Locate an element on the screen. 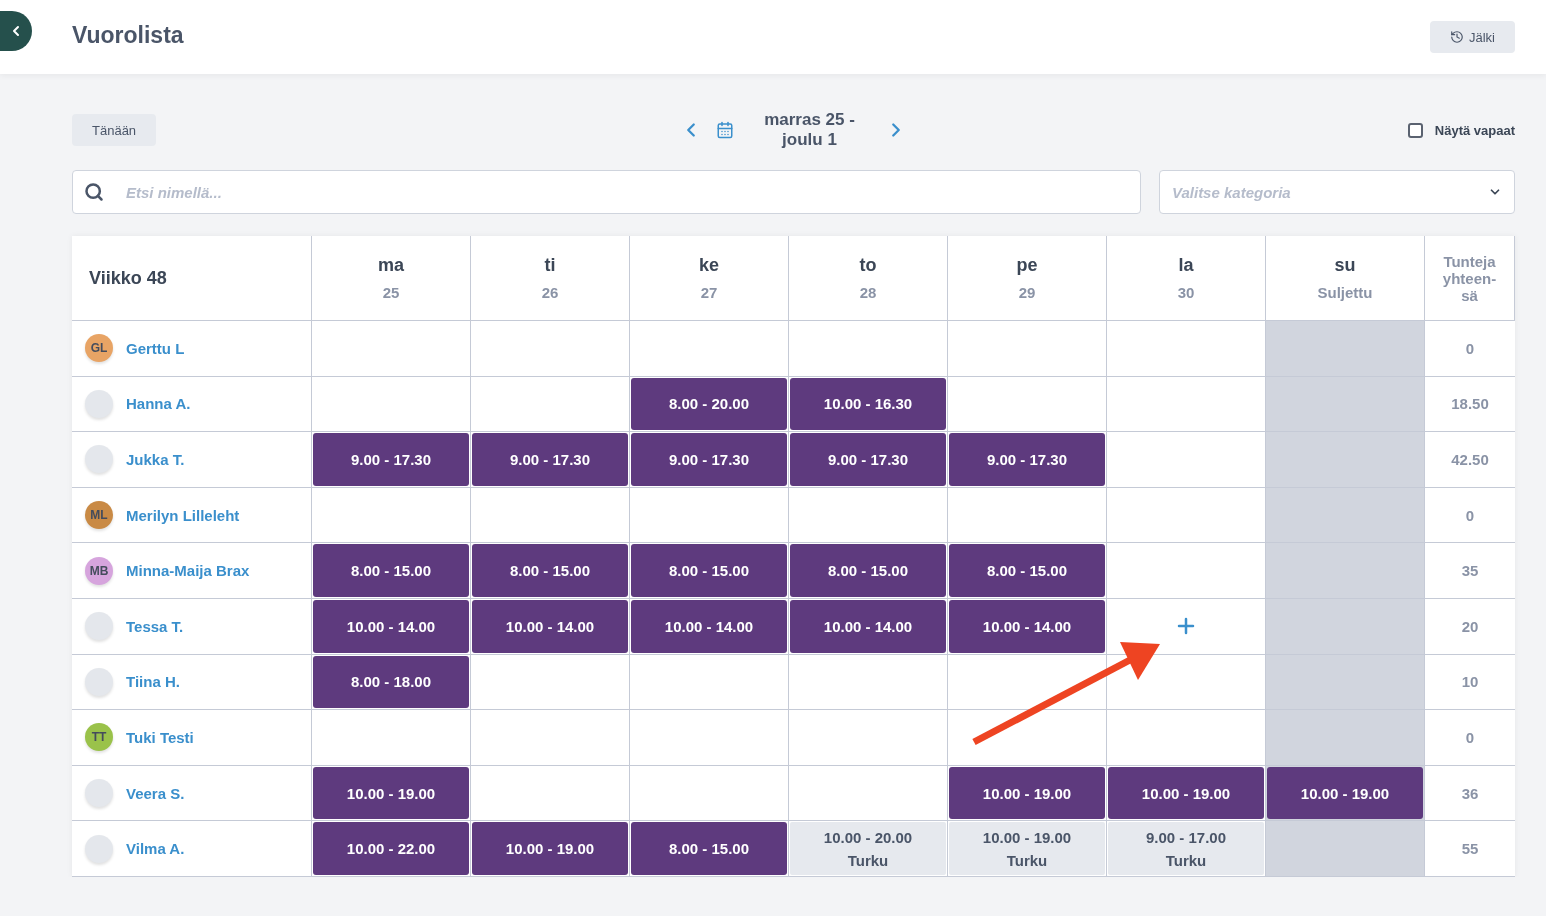 The width and height of the screenshot is (1546, 916). employee-name-link: Veera S. is located at coordinates (155, 793).